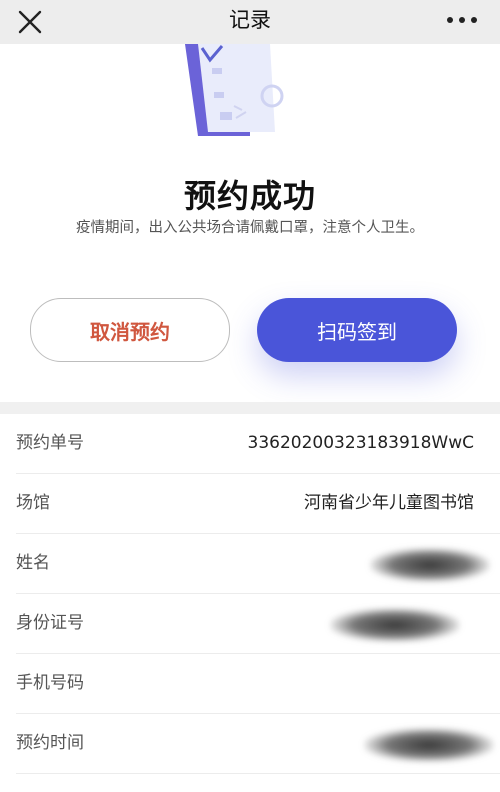 This screenshot has height=792, width=500. I want to click on redacted-reservation-time, so click(429, 745).